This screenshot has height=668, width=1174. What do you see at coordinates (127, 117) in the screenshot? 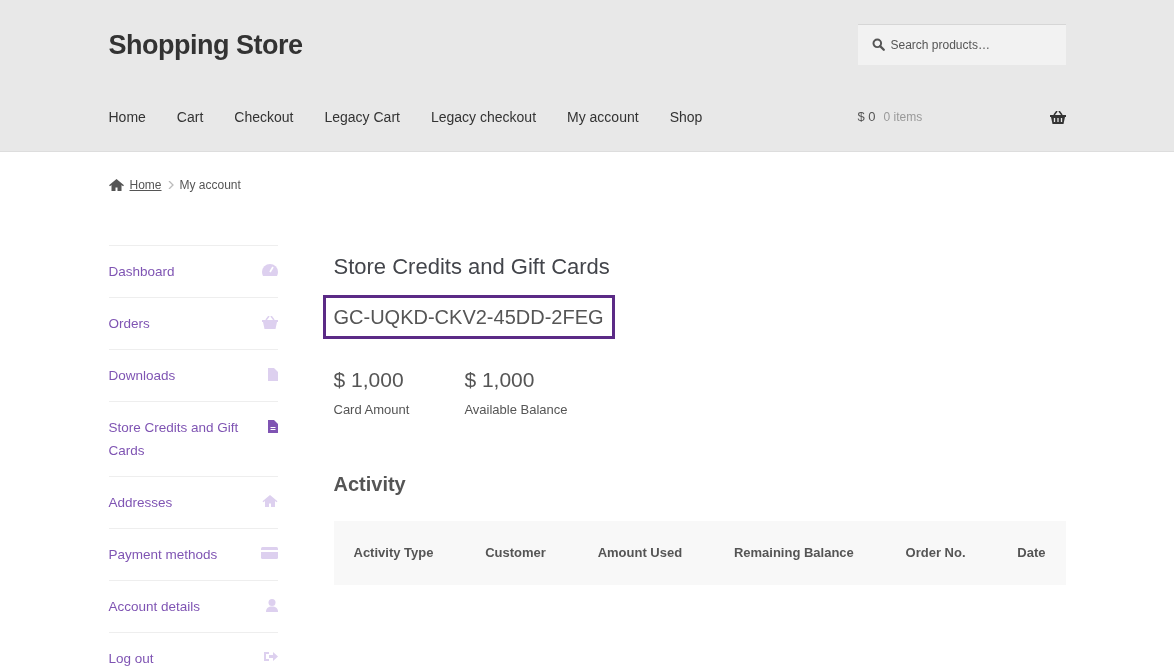
I see `nav-link: Home` at bounding box center [127, 117].